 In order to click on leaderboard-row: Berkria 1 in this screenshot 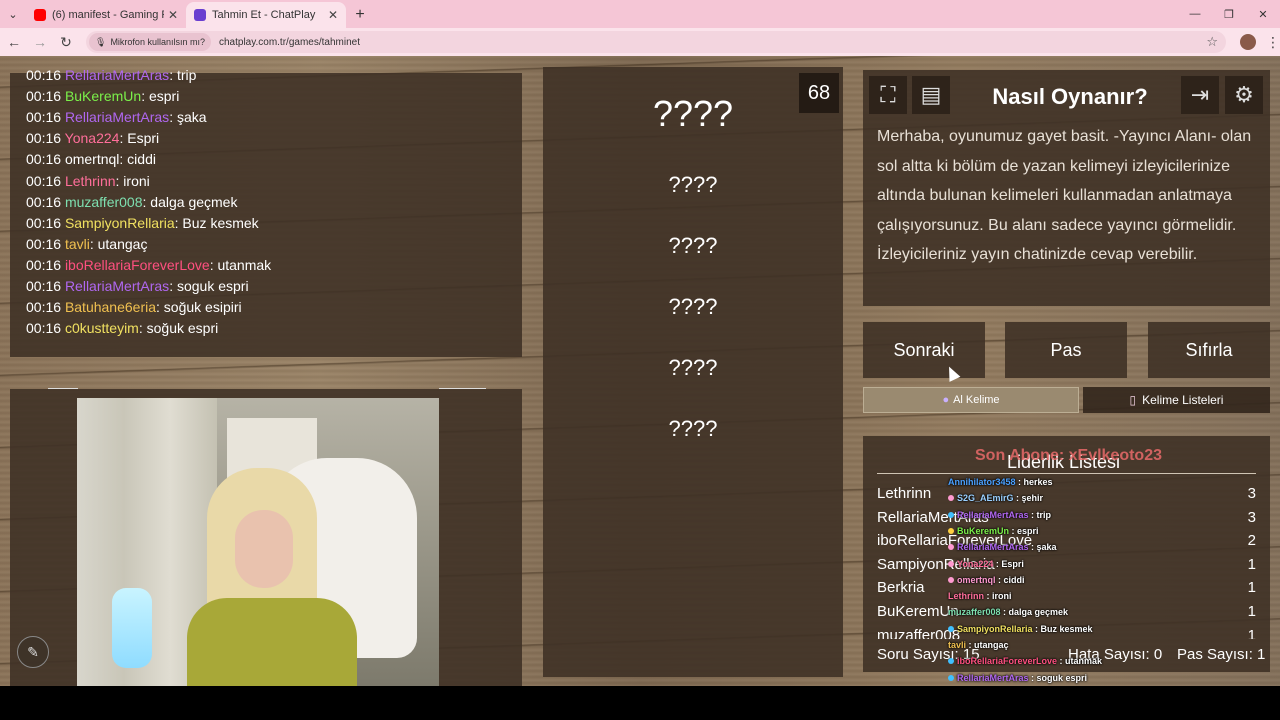, I will do `click(1066, 587)`.